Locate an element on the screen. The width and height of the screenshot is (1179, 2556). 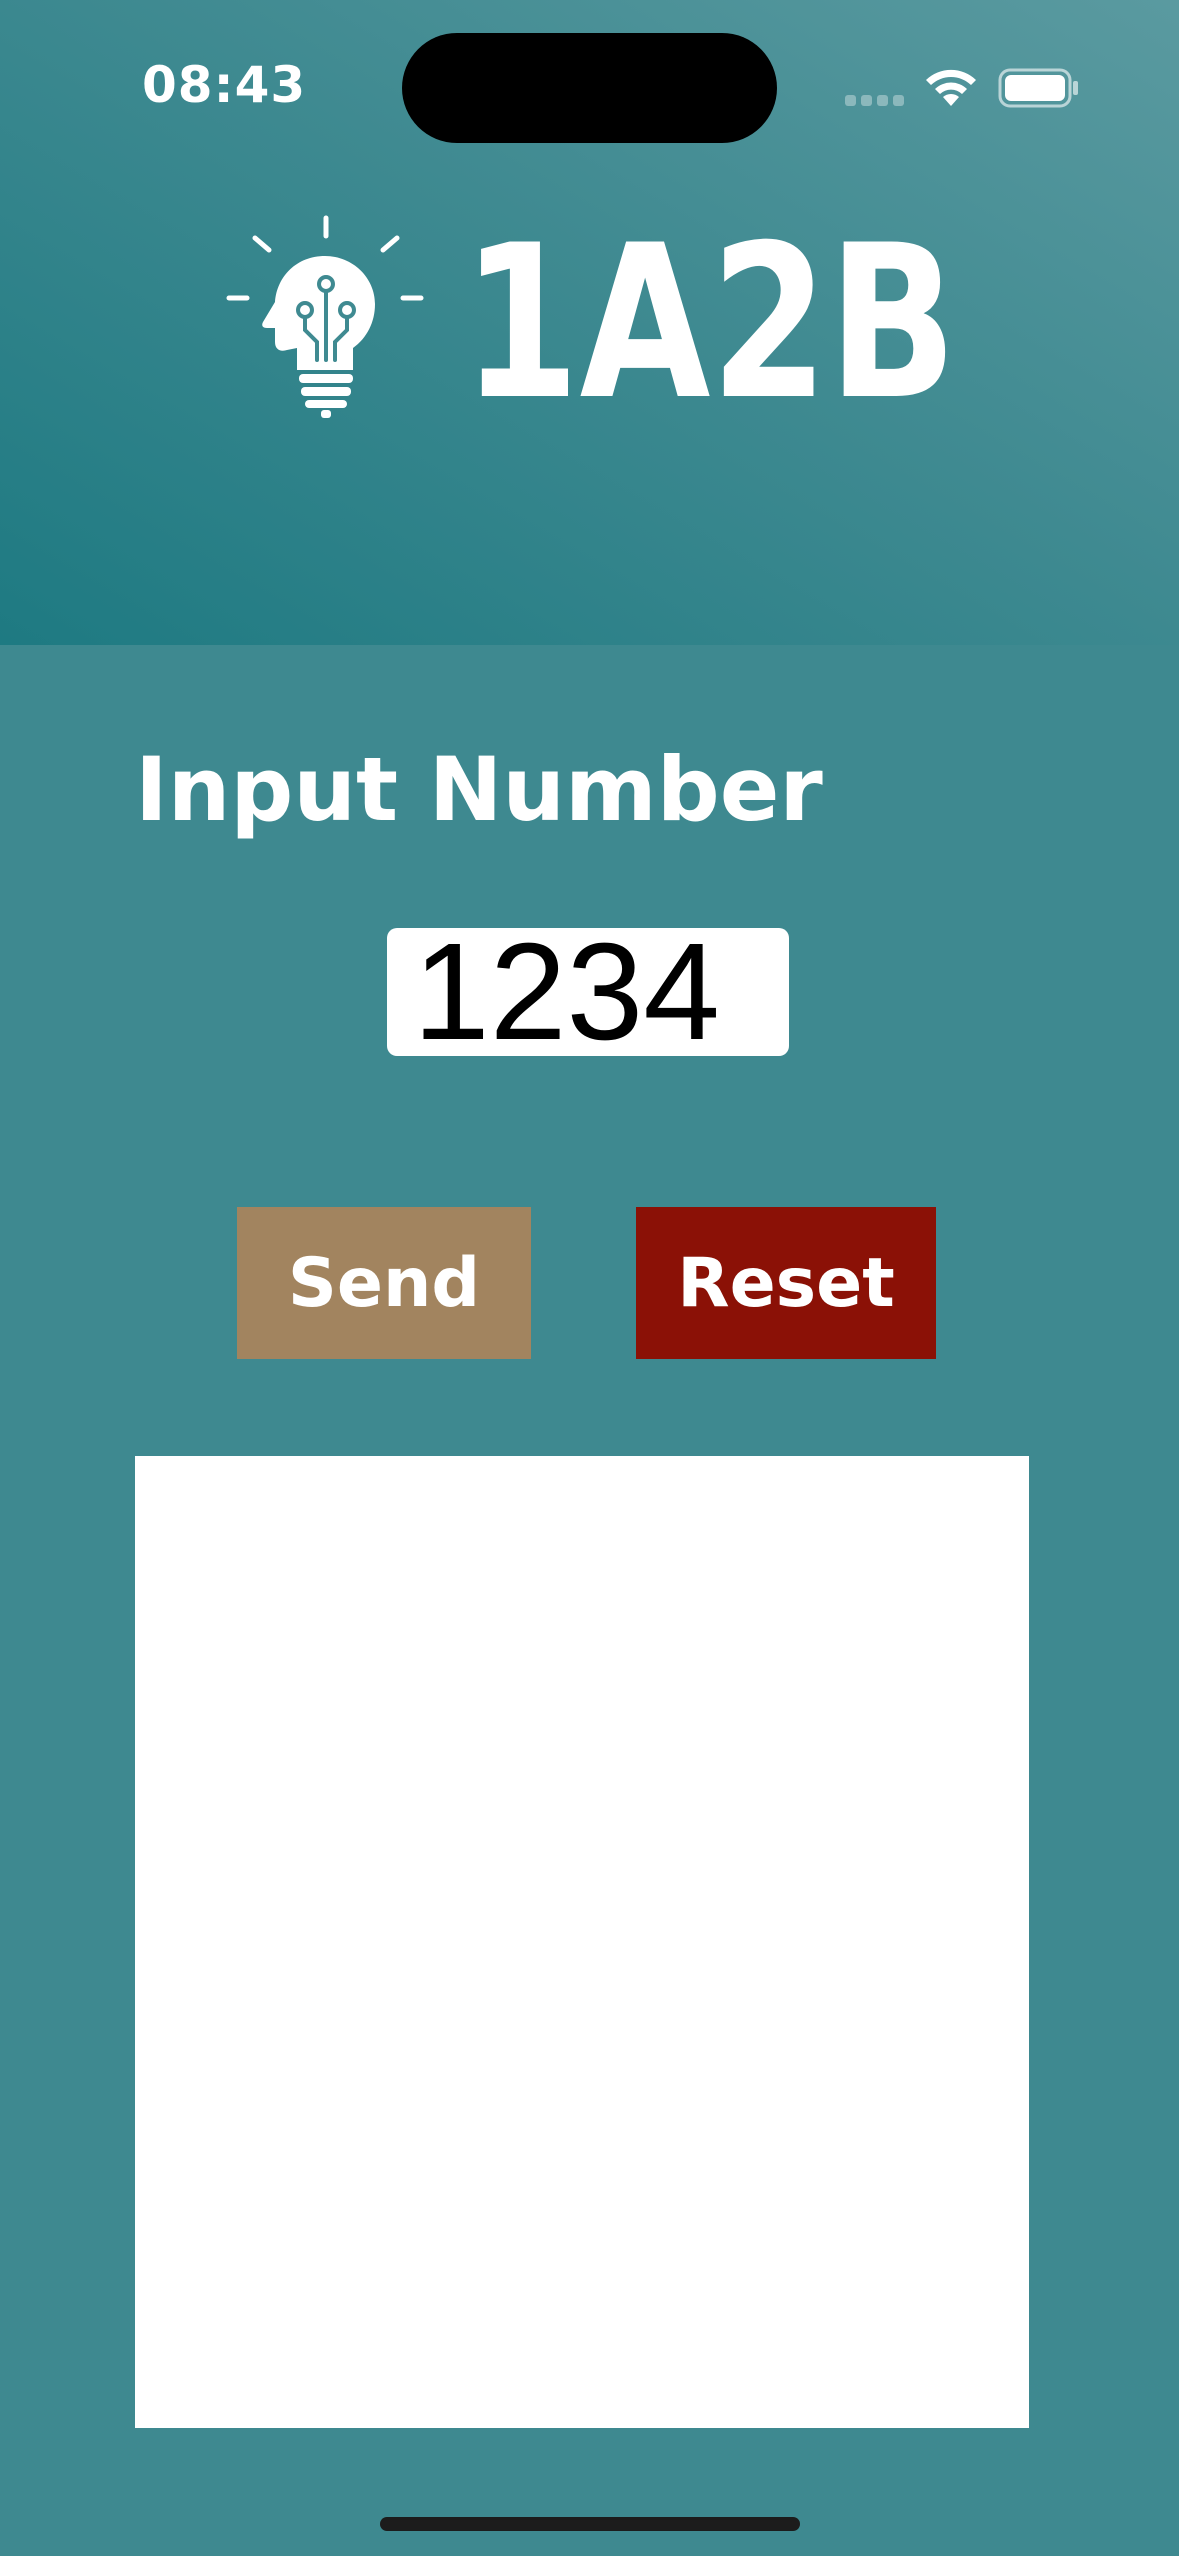
logo-wordmark: 1A2B is located at coordinates (709, 313).